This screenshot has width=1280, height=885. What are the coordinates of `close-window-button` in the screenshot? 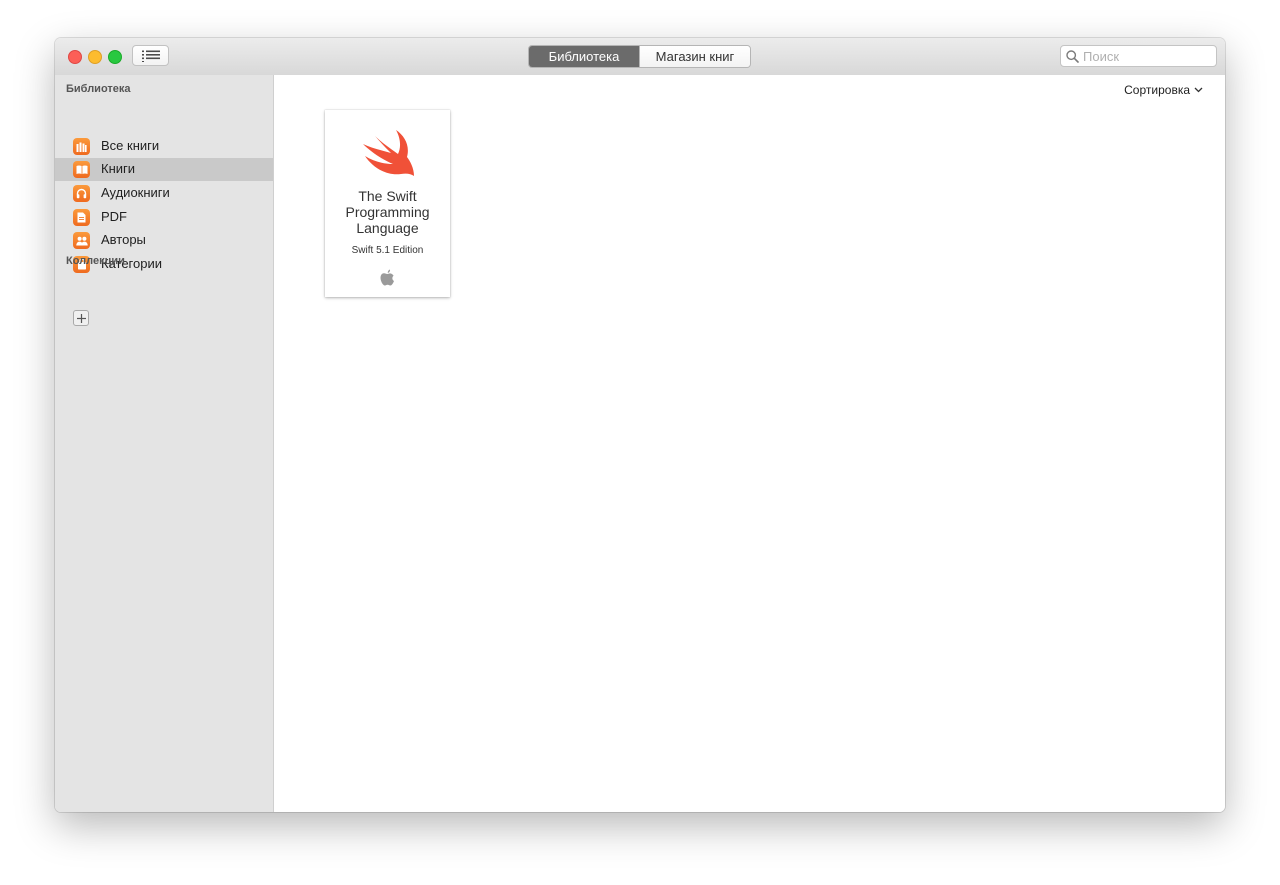 It's located at (75, 57).